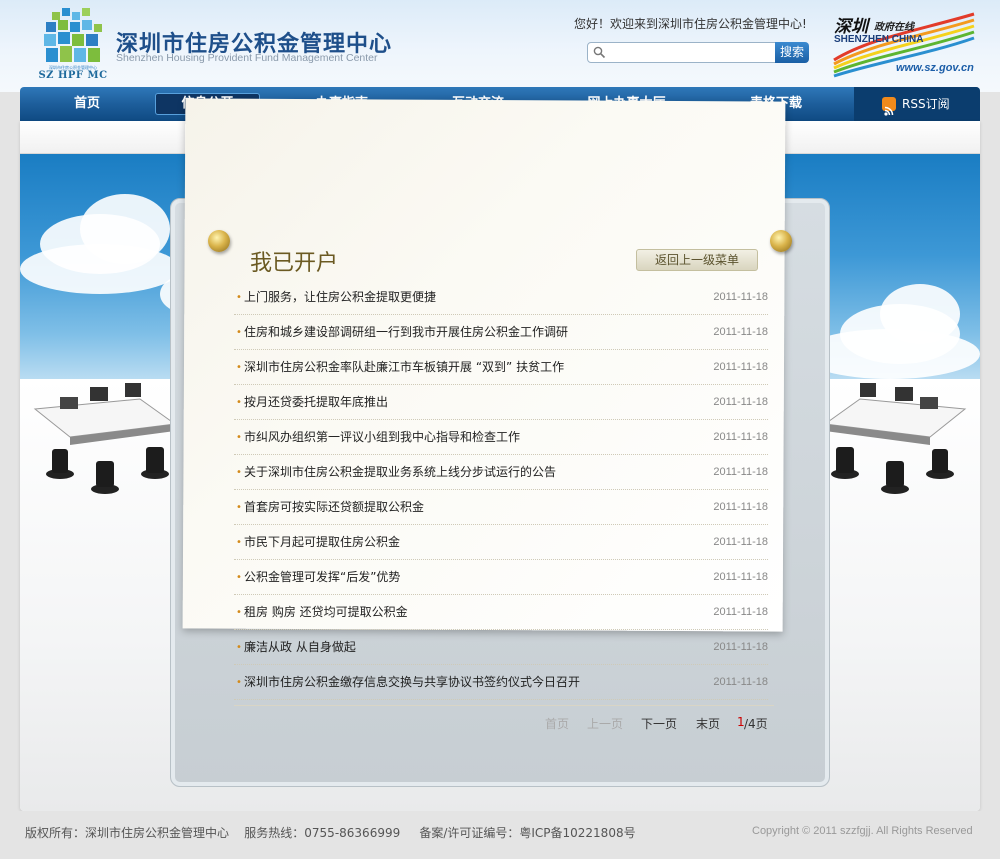  Describe the element at coordinates (501, 612) in the screenshot. I see `list-item: • 租房 购房 还贷均可提取公积金 2011-11-18` at that location.